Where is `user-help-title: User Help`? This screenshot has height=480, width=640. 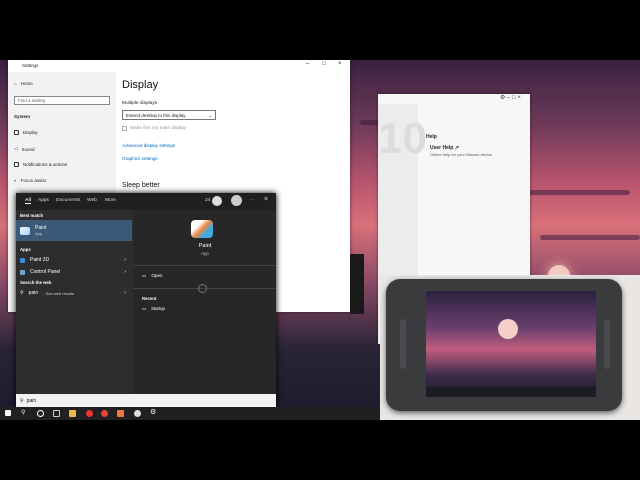
user-help-title: User Help is located at coordinates (442, 148).